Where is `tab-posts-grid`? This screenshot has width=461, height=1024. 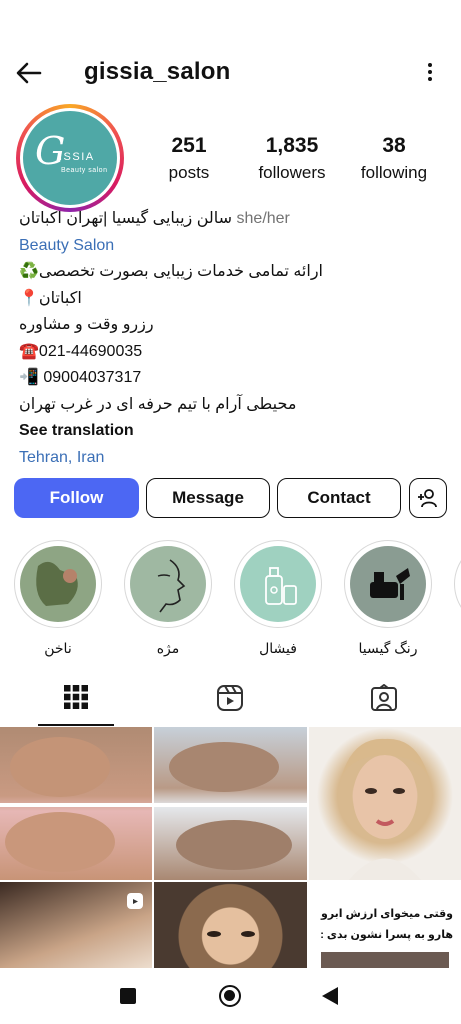
tab-posts-grid is located at coordinates (76, 698).